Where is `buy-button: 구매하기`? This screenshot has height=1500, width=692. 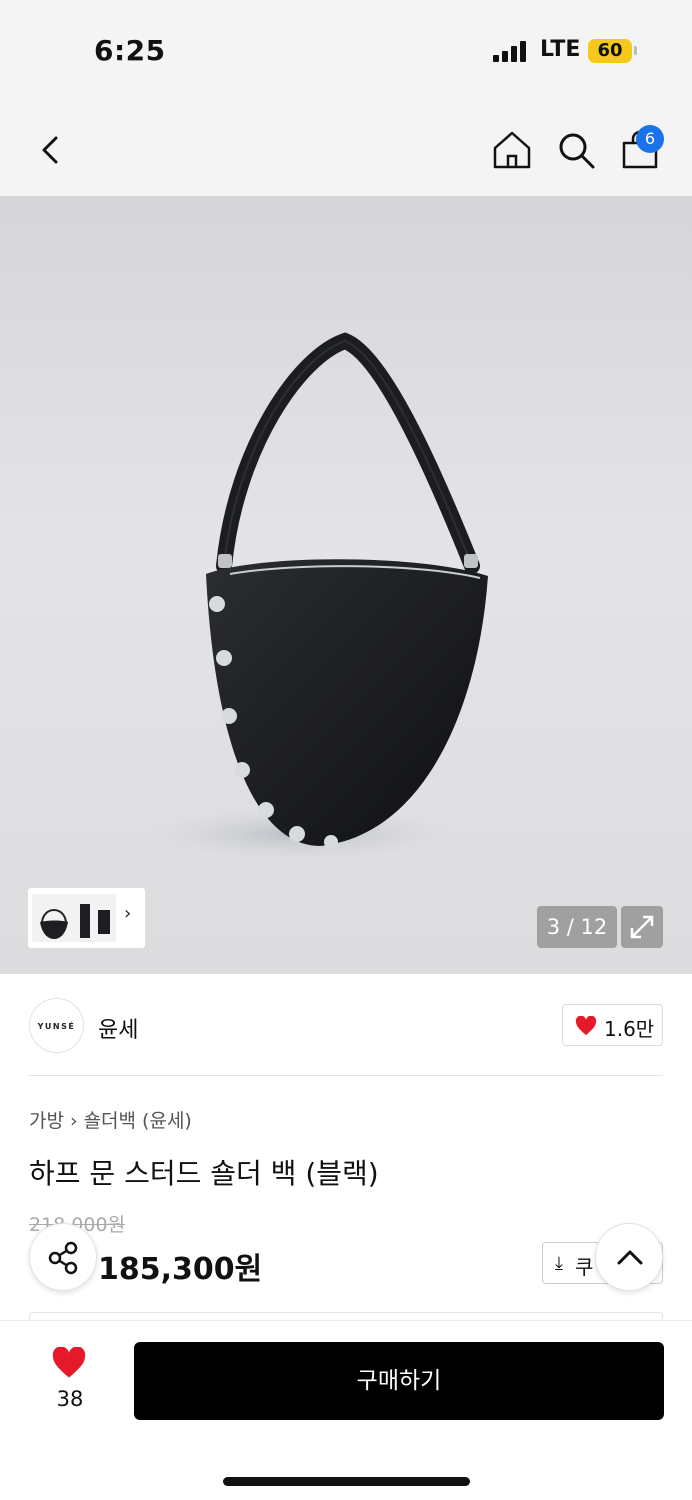
buy-button: 구매하기 is located at coordinates (399, 1381).